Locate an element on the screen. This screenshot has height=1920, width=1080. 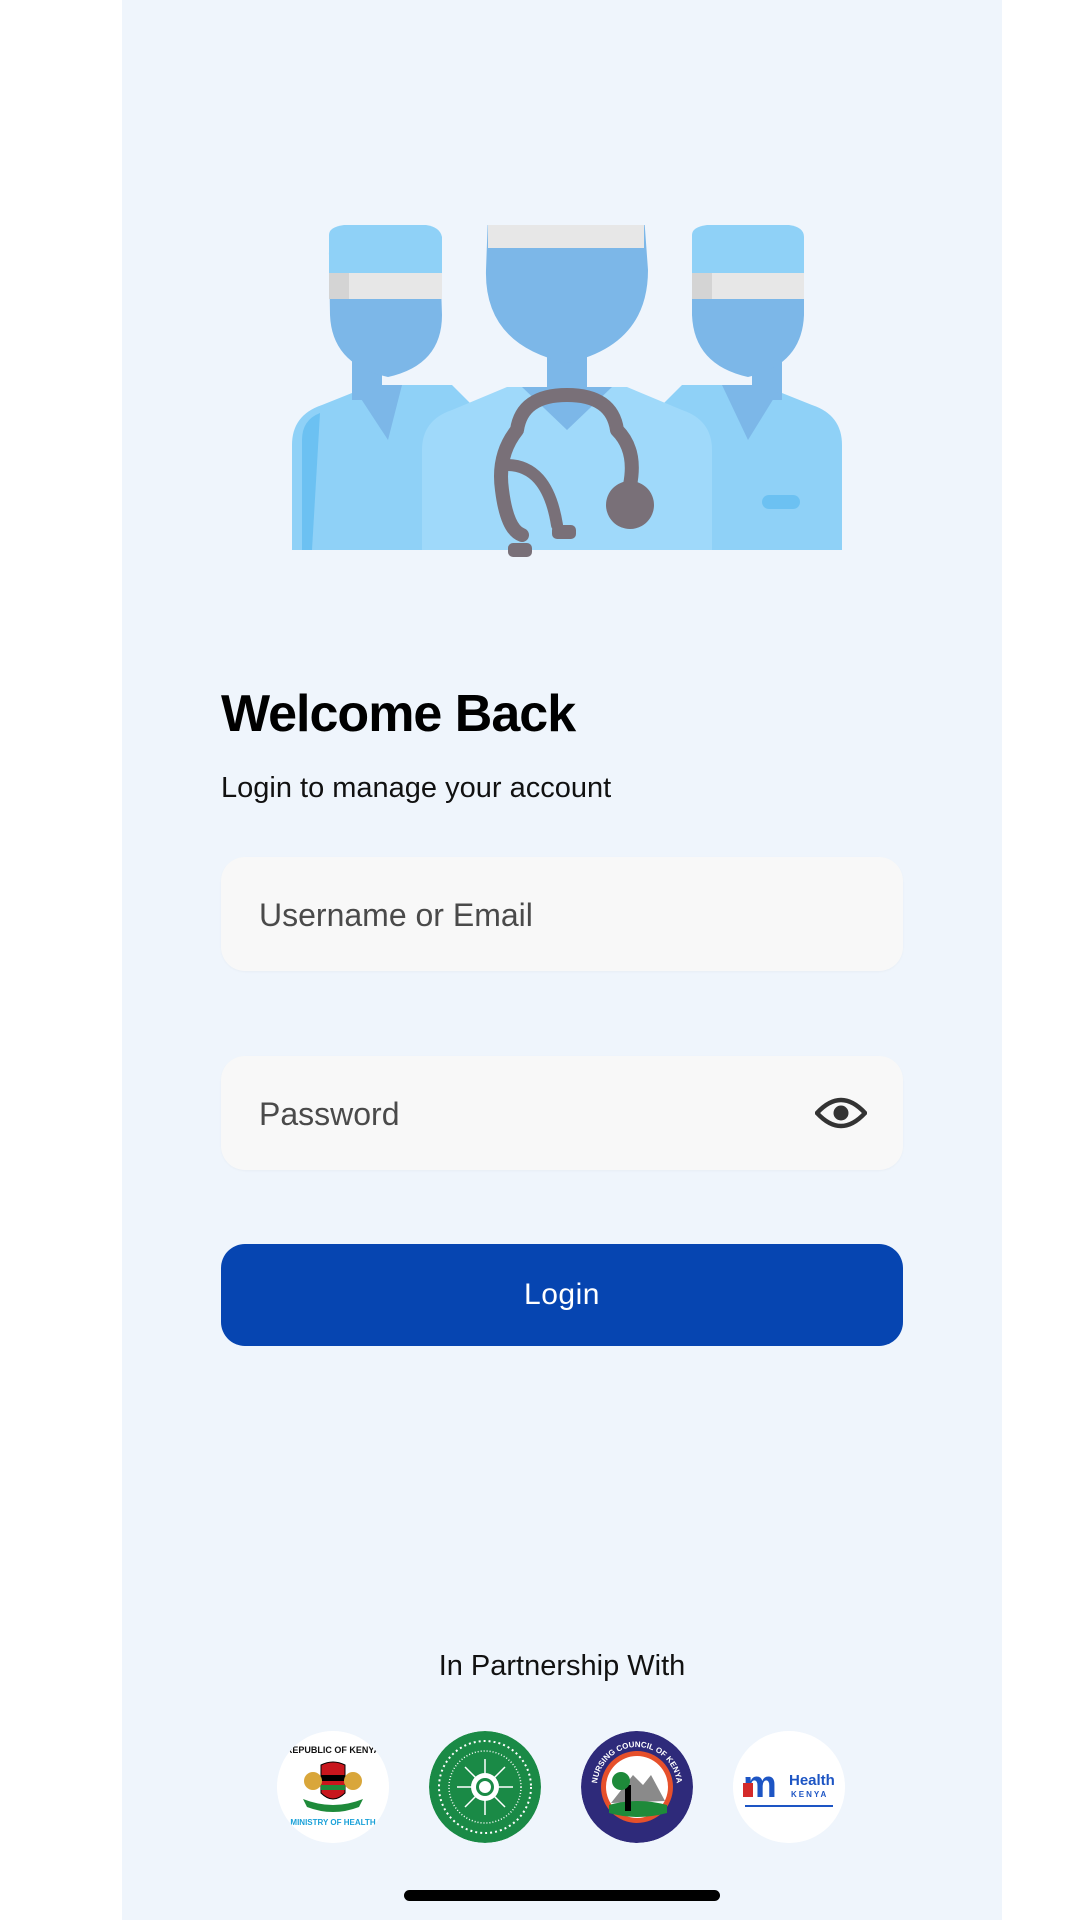
mhealth-text-sub: KENYA is located at coordinates (809, 1794).